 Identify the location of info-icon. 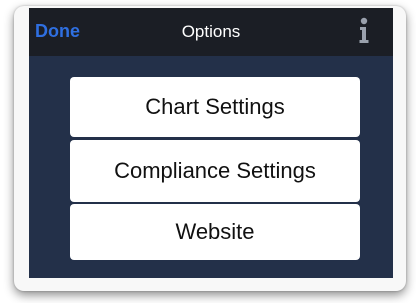
(364, 31).